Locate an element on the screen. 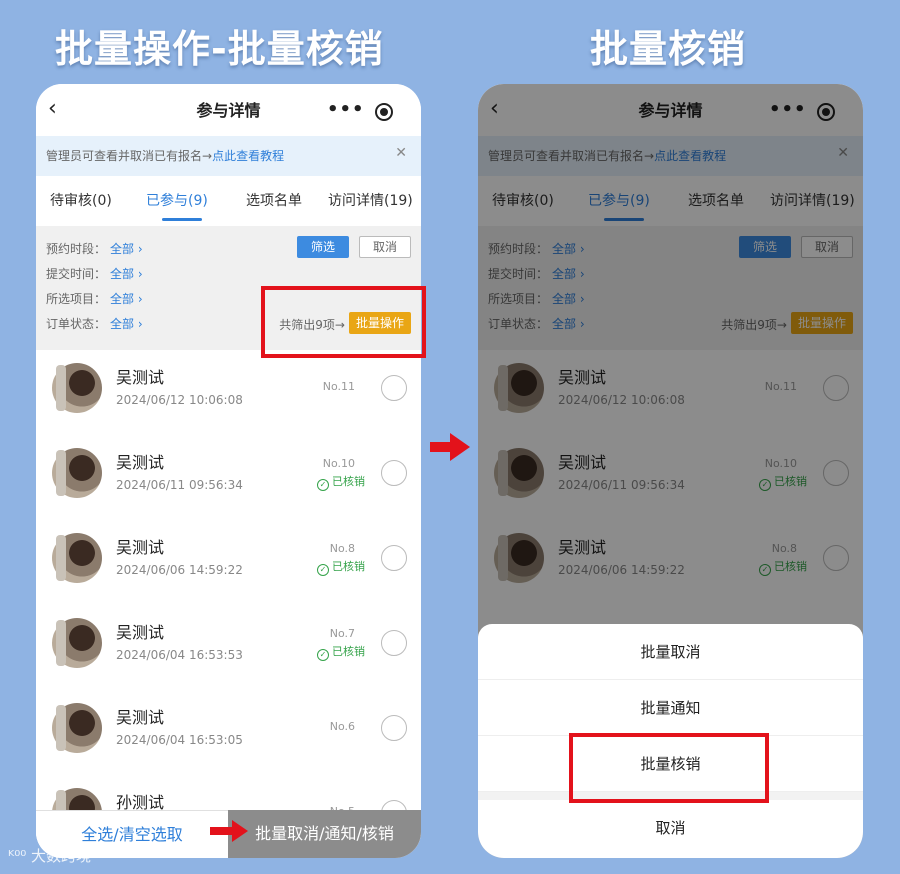 Image resolution: width=900 pixels, height=874 pixels. tab-active-indicator is located at coordinates (182, 219).